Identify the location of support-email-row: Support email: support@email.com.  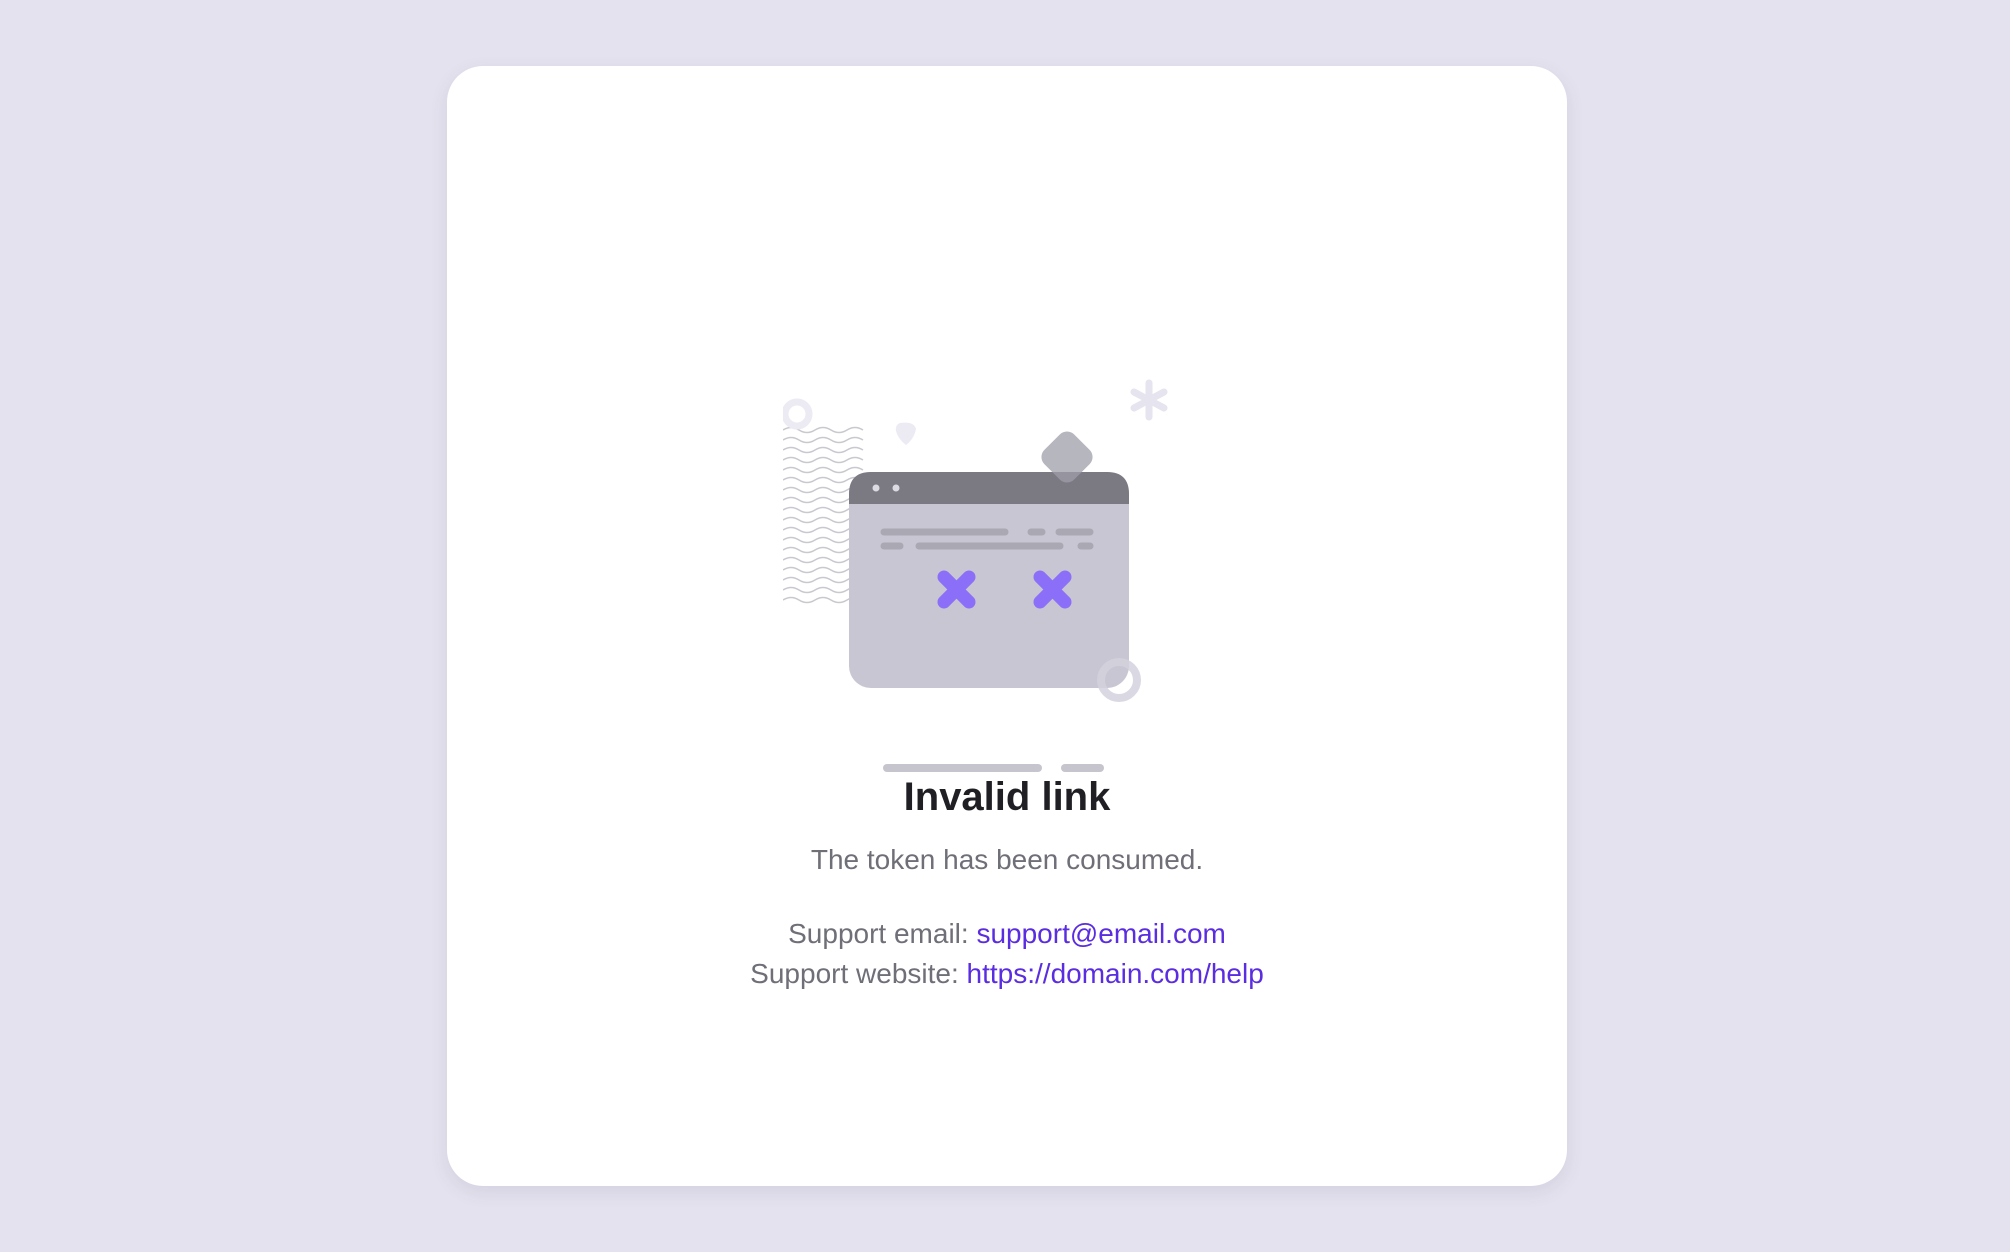
(1007, 934).